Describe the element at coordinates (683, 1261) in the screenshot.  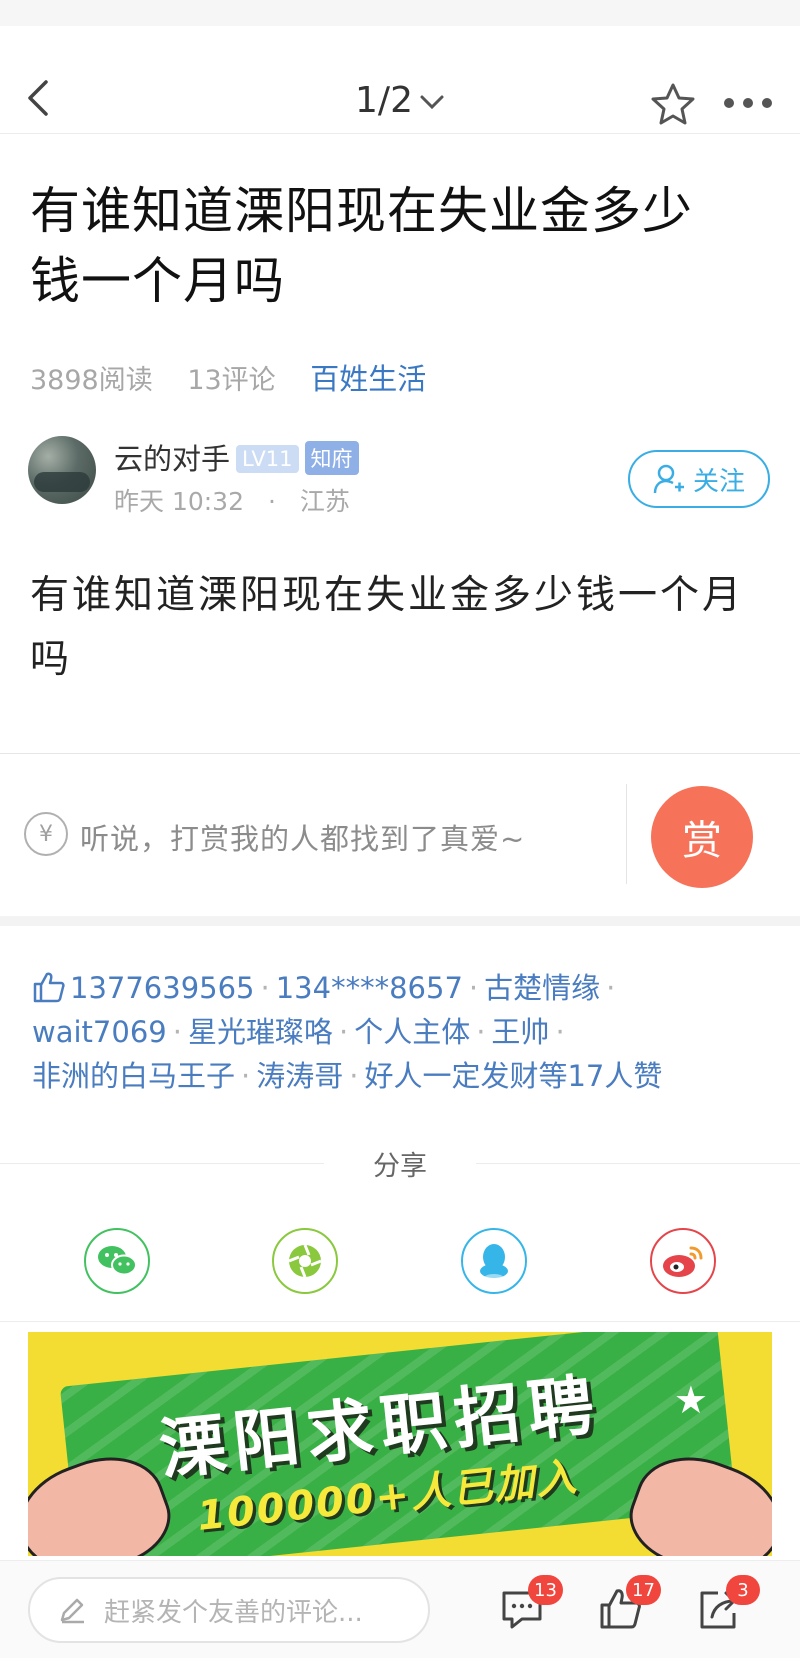
I see `weibo-icon` at that location.